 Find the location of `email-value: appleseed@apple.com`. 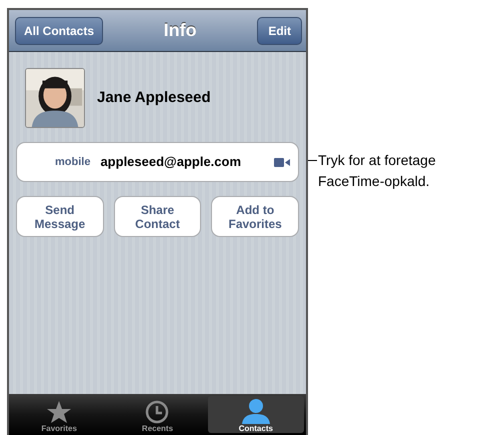

email-value: appleseed@apple.com is located at coordinates (171, 162).